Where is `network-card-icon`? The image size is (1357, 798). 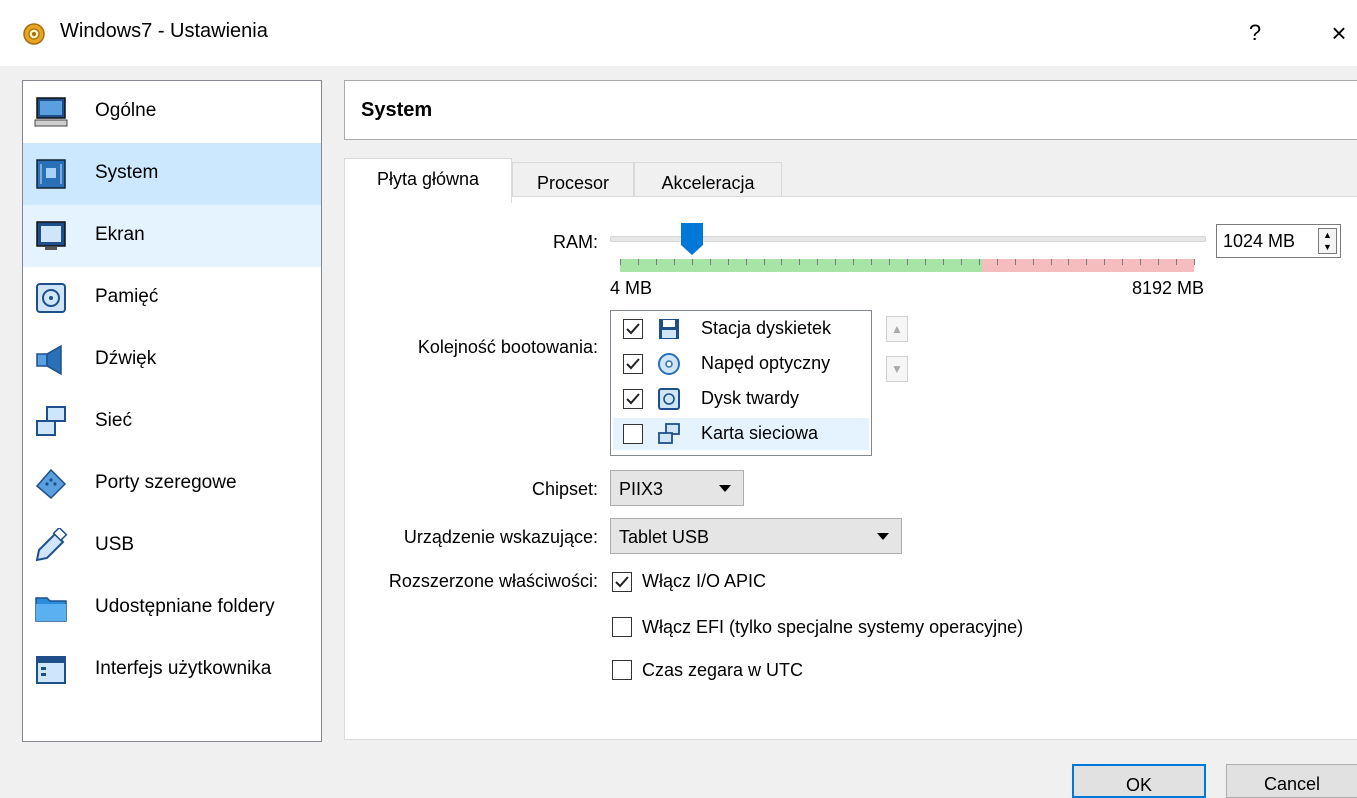
network-card-icon is located at coordinates (669, 433).